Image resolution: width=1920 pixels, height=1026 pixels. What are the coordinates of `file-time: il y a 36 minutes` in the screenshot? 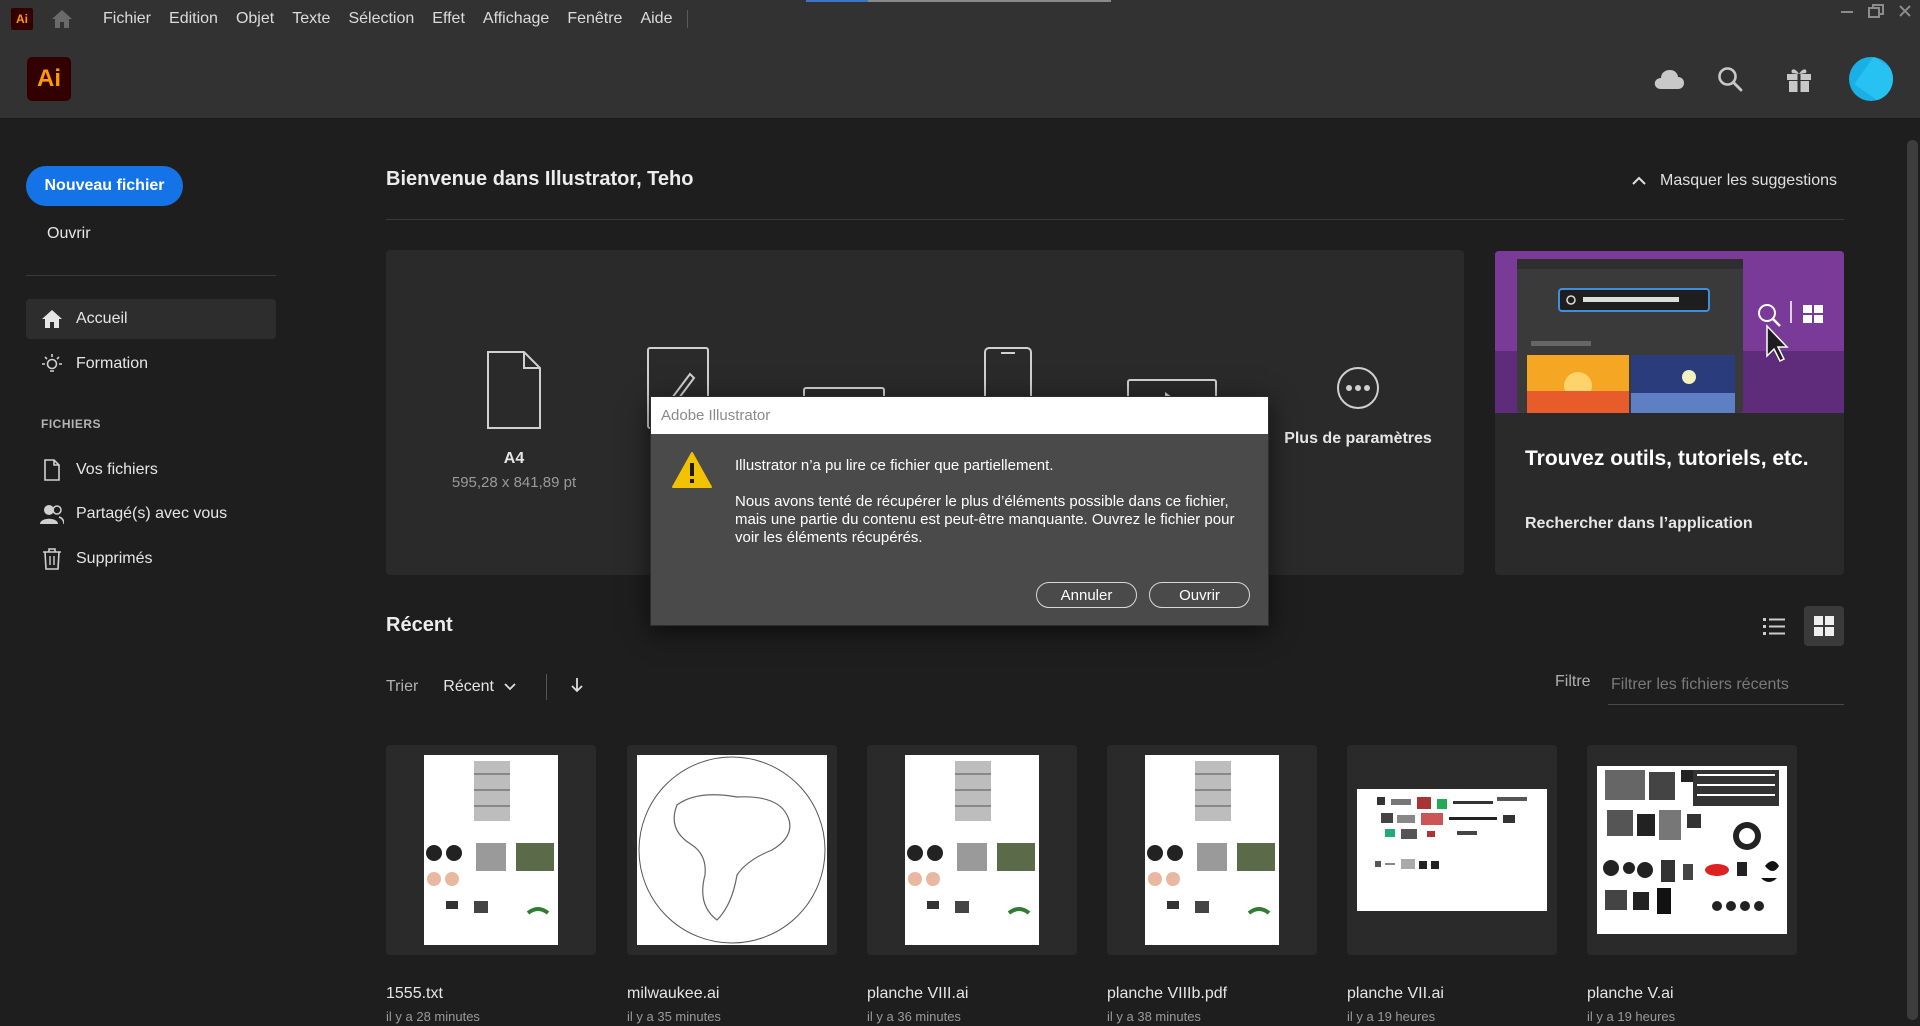 It's located at (914, 1016).